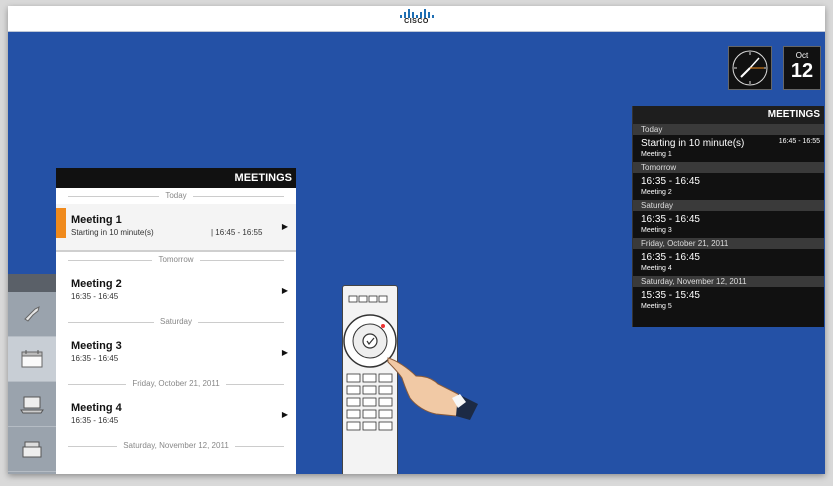 The height and width of the screenshot is (486, 833). What do you see at coordinates (728, 262) in the screenshot?
I see `overlay-meeting-item: 16:35 - 16:45 Meeting 4` at bounding box center [728, 262].